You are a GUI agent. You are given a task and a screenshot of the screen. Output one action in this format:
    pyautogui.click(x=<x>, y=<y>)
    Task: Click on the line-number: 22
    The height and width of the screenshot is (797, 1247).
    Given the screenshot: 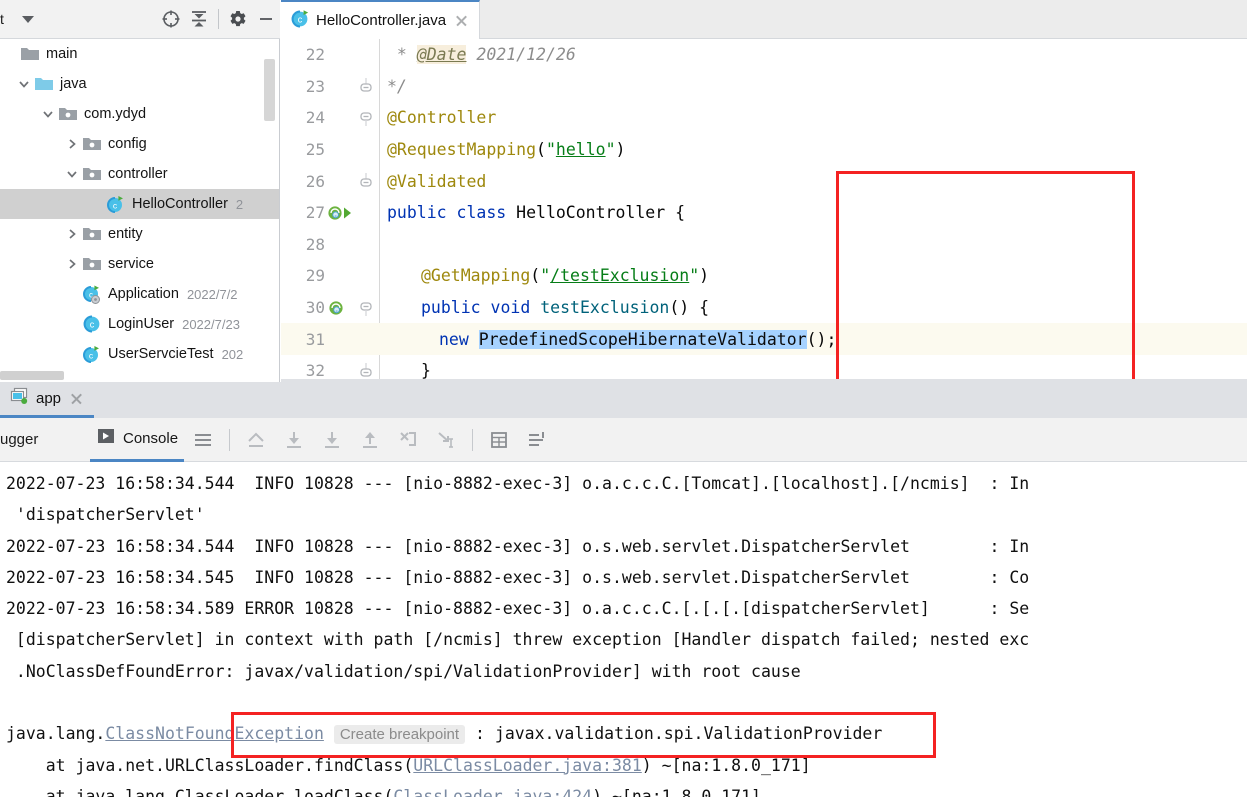 What is the action you would take?
    pyautogui.click(x=315, y=55)
    